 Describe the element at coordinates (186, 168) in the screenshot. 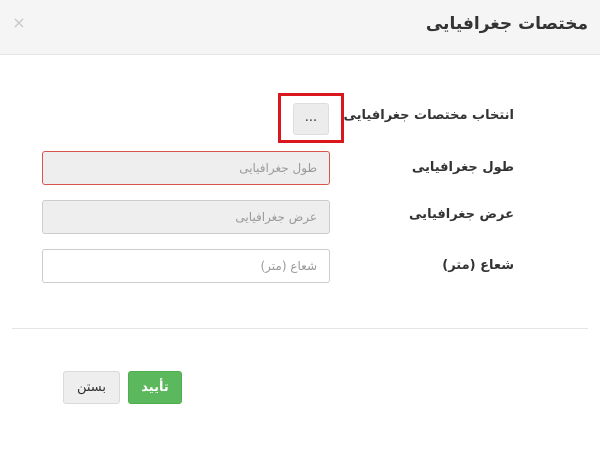

I see `longitude-field` at that location.